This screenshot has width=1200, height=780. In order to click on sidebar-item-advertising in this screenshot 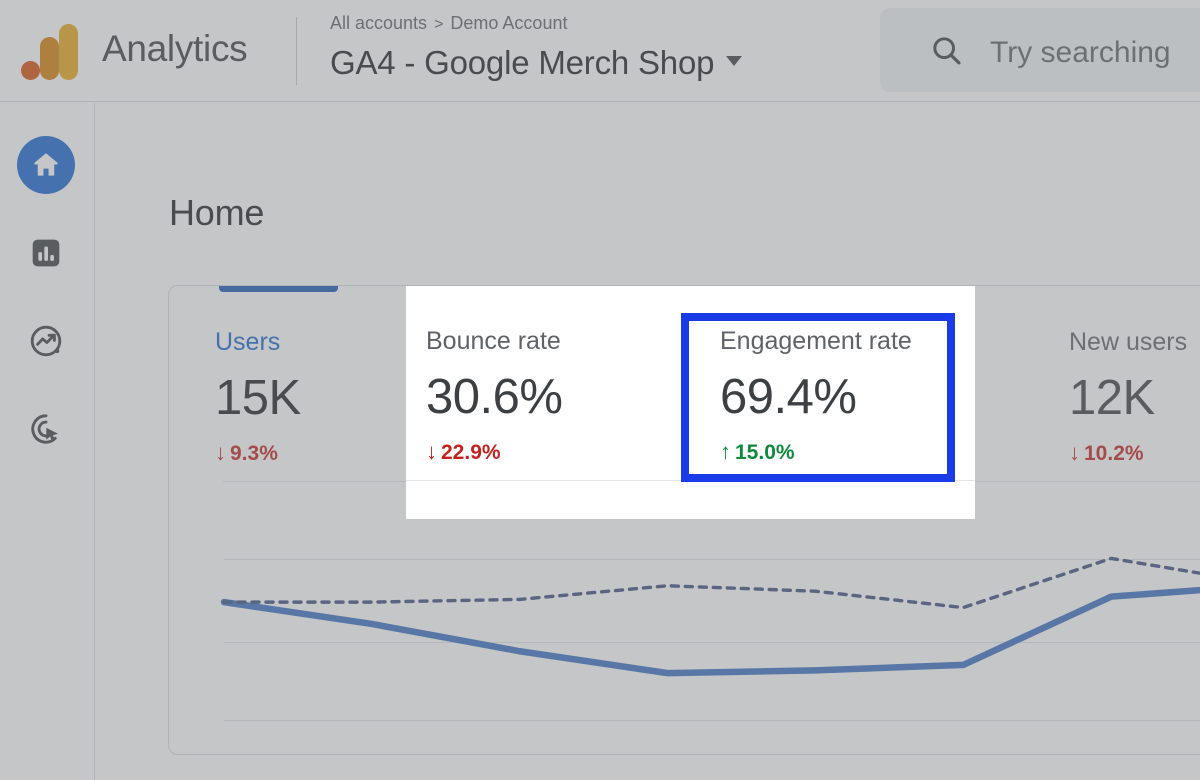, I will do `click(46, 429)`.